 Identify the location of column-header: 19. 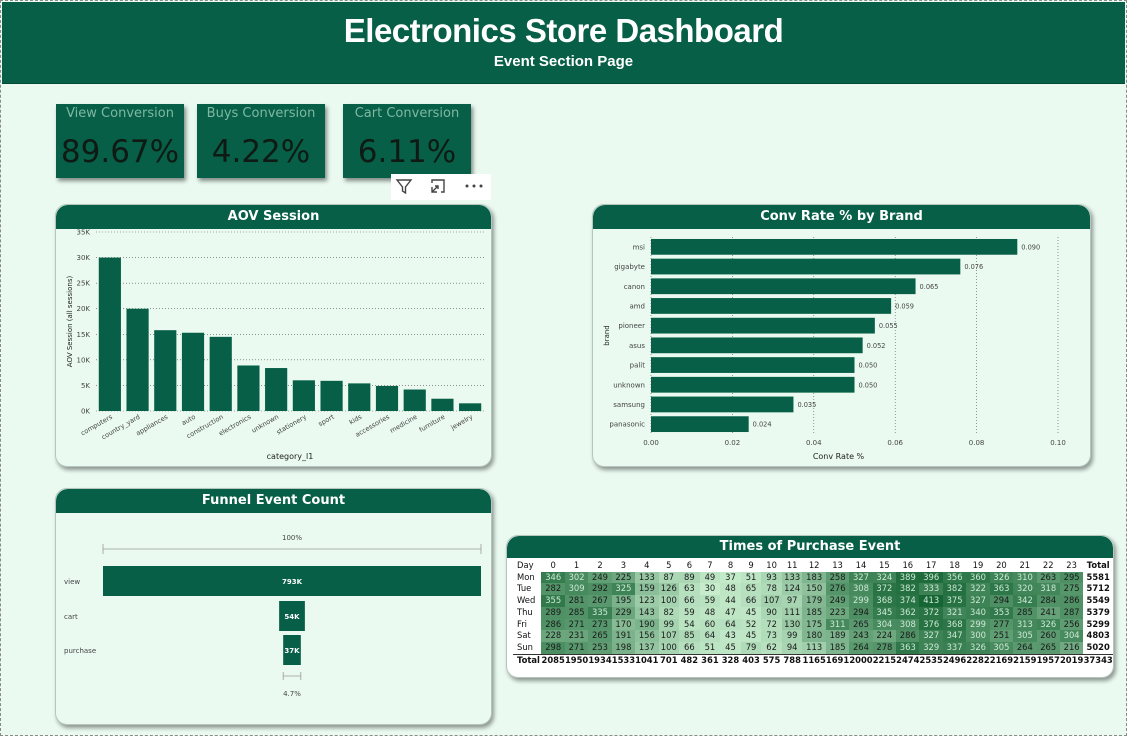
(978, 565).